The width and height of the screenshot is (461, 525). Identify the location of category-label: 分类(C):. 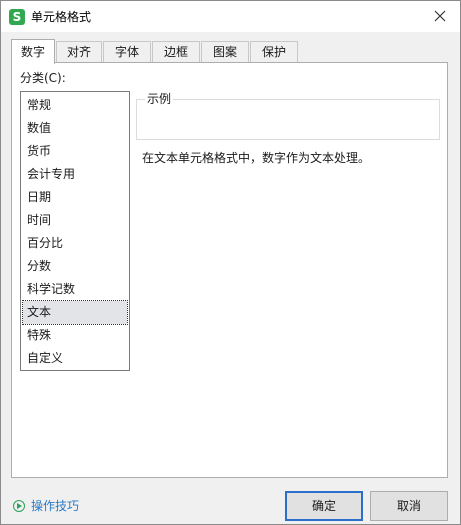
(43, 78).